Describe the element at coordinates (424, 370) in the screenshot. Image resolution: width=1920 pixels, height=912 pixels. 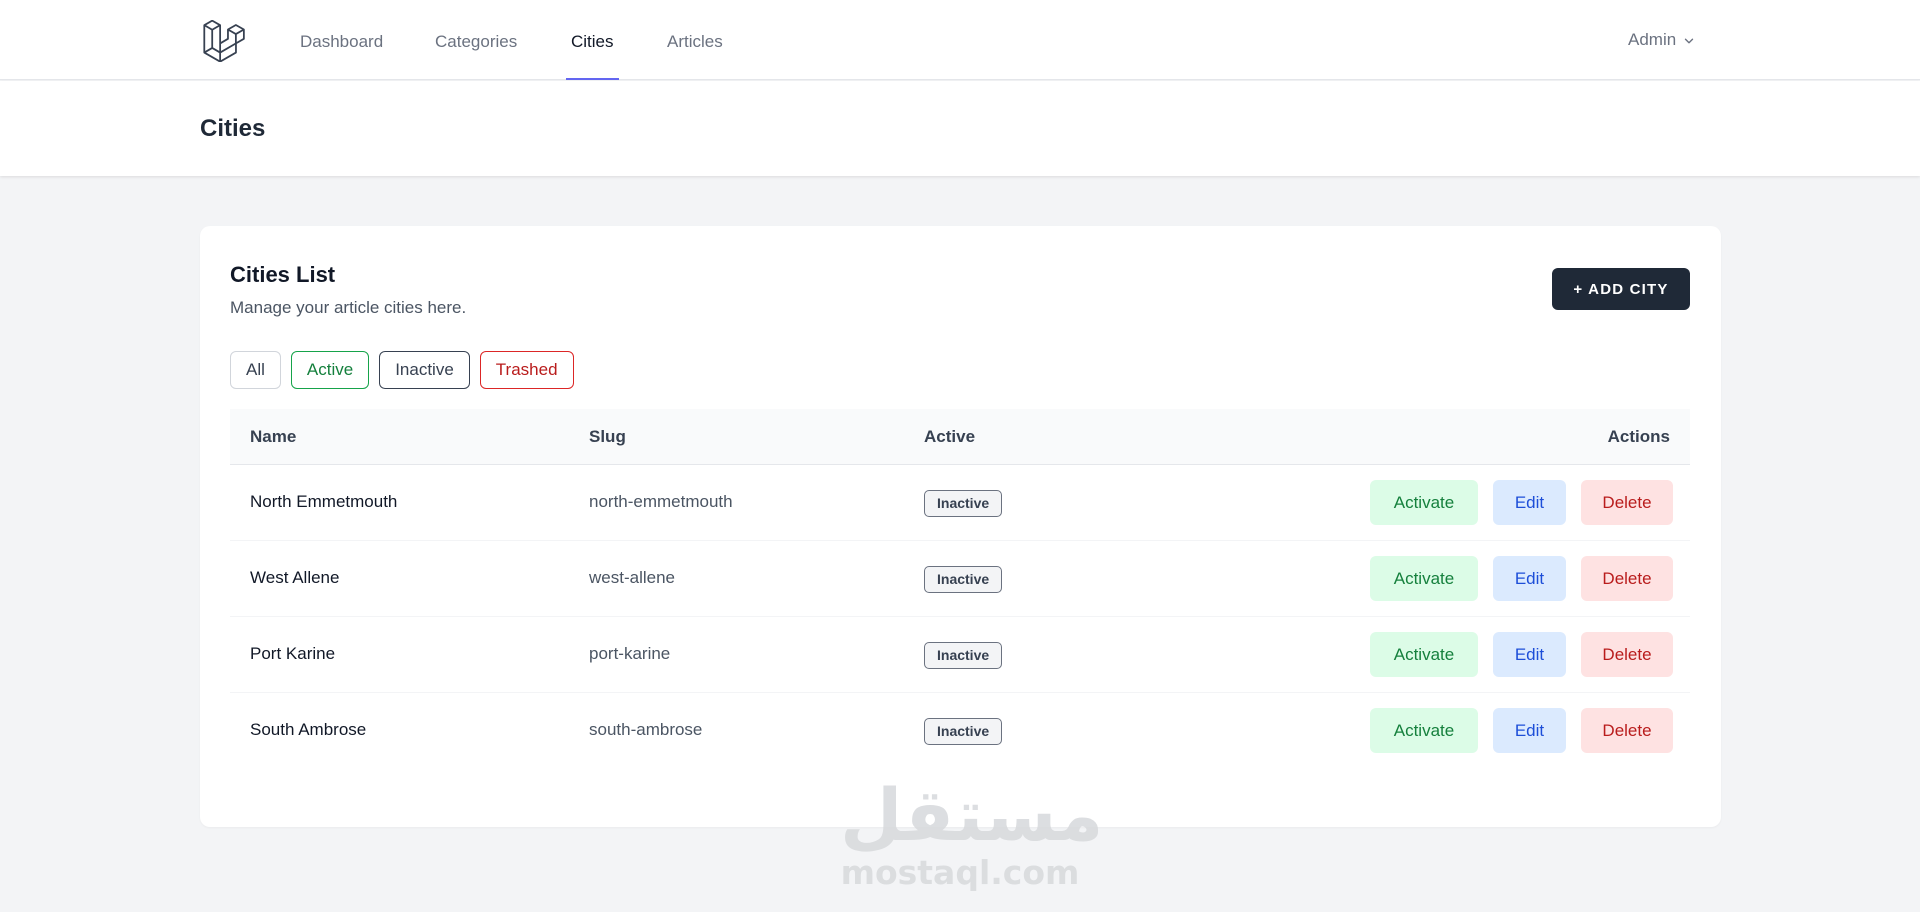
I see `filter-inactive: Inactive` at that location.